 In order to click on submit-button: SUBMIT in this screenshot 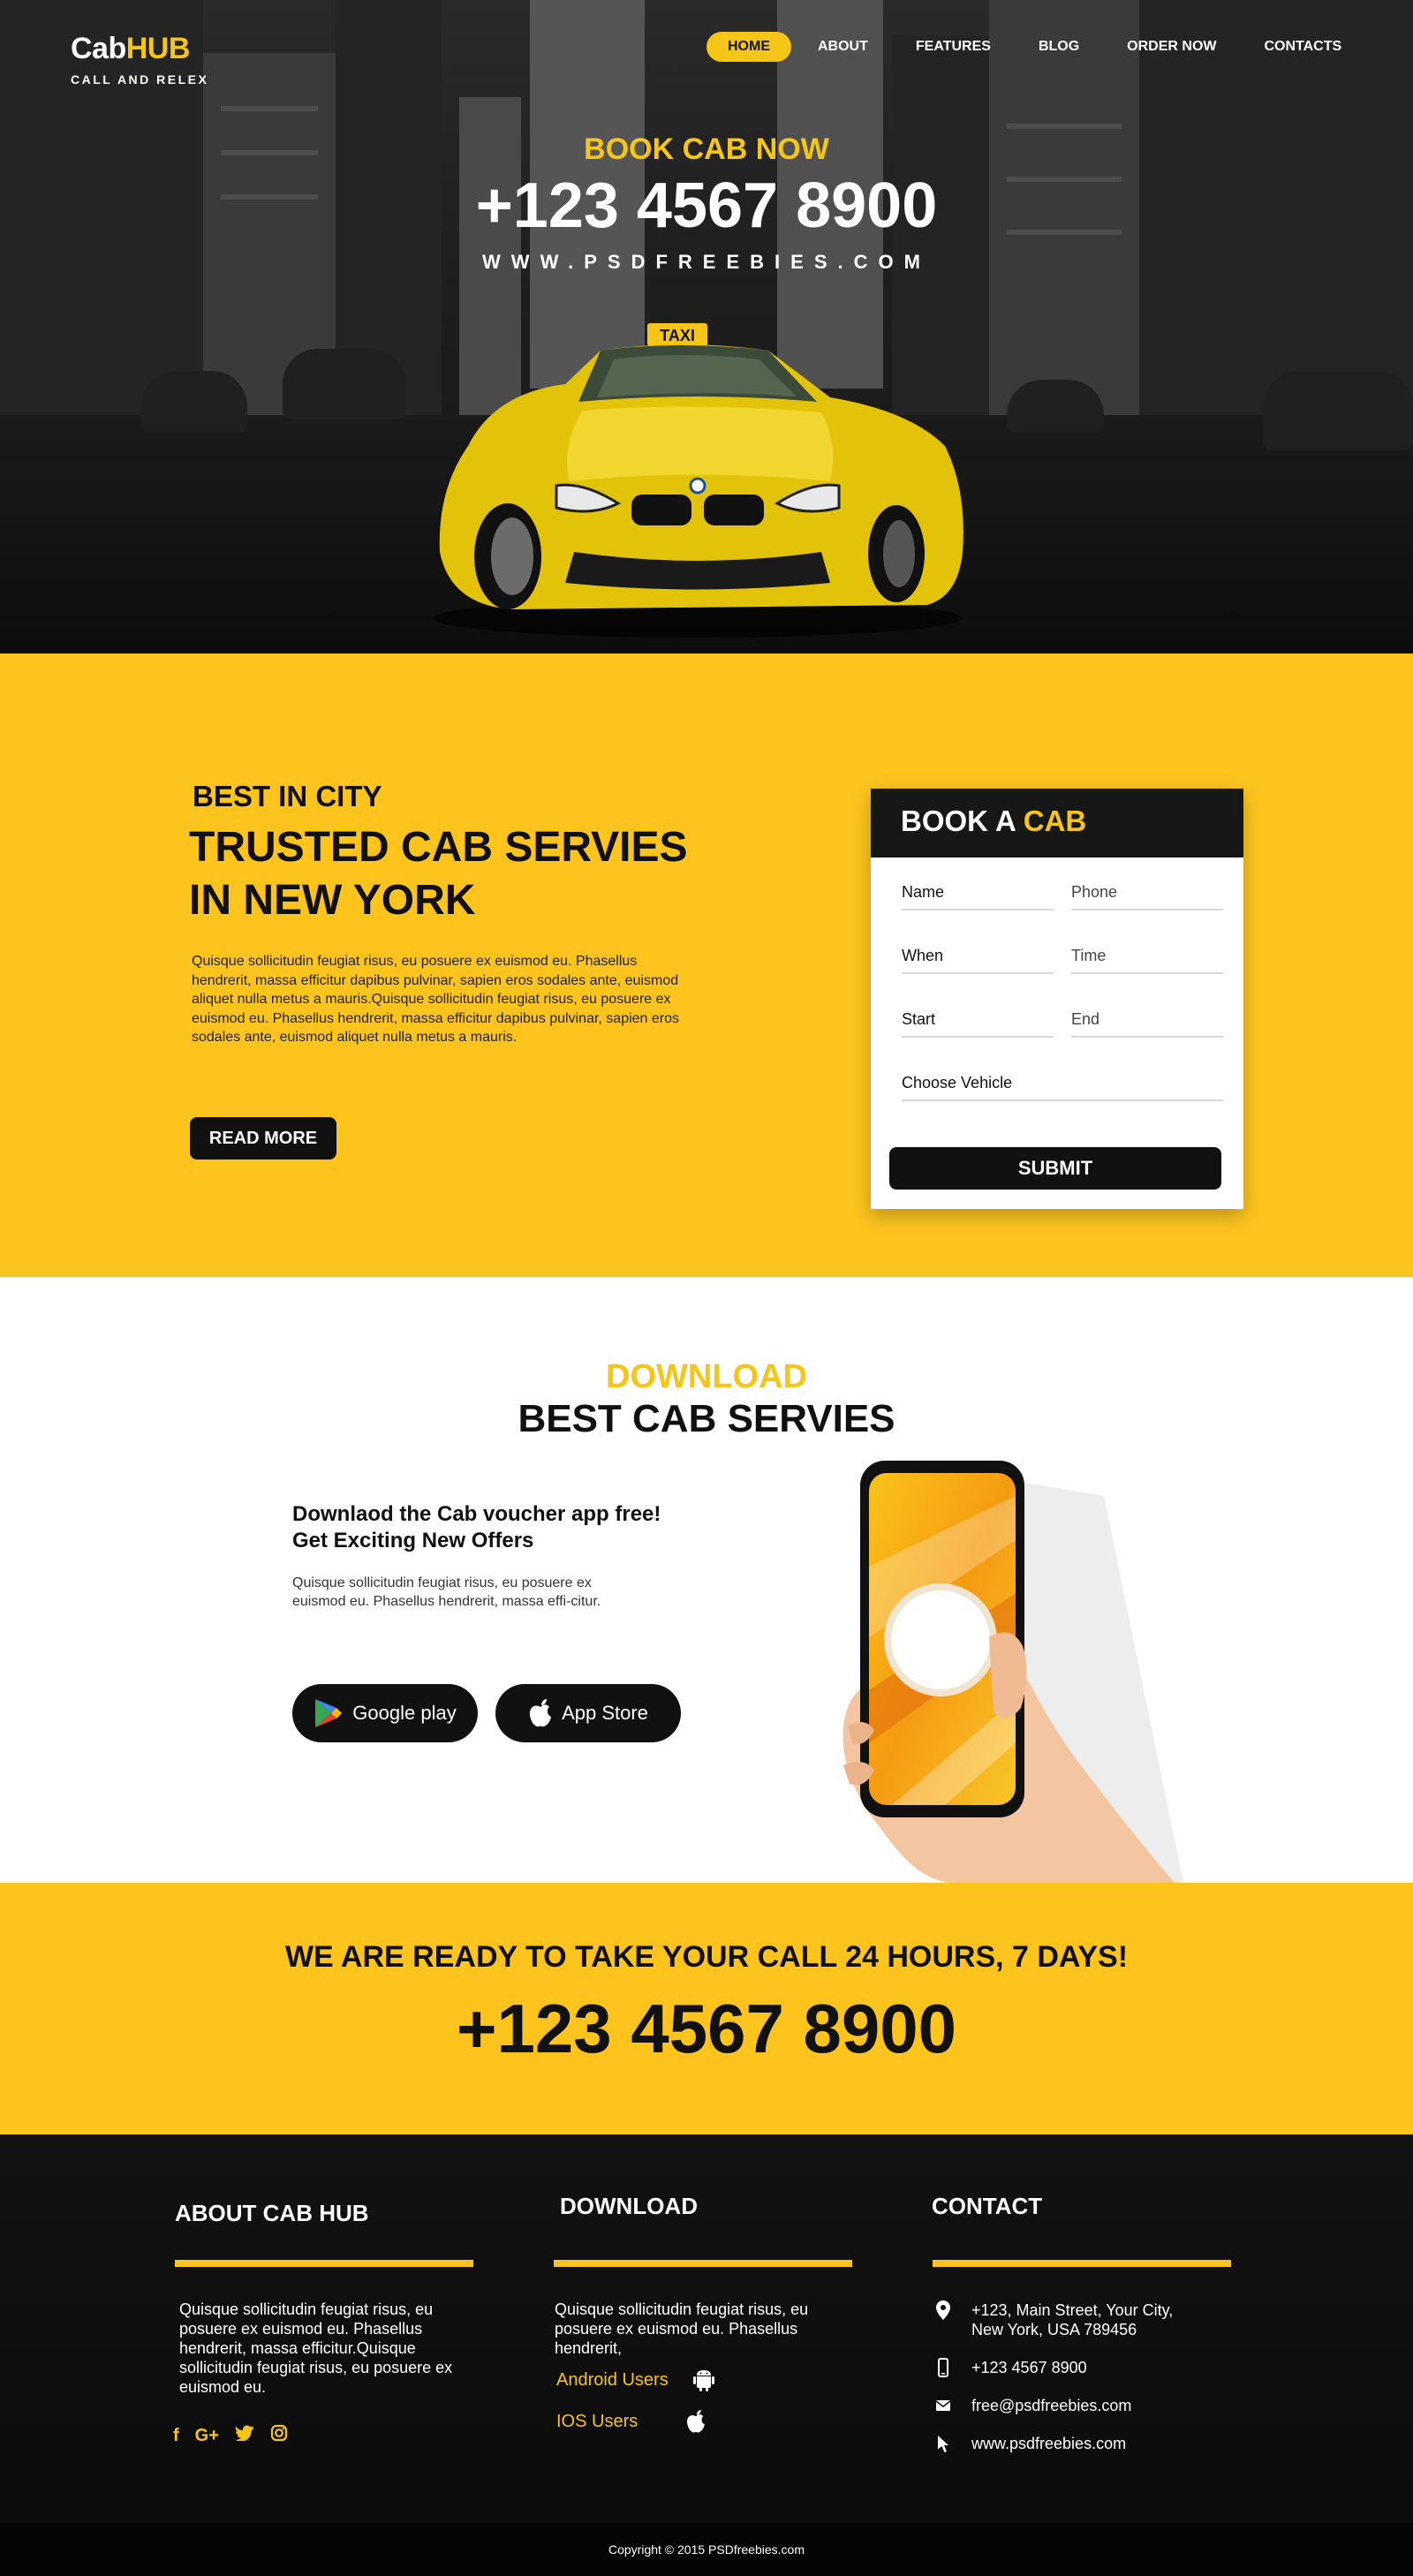, I will do `click(1055, 1168)`.